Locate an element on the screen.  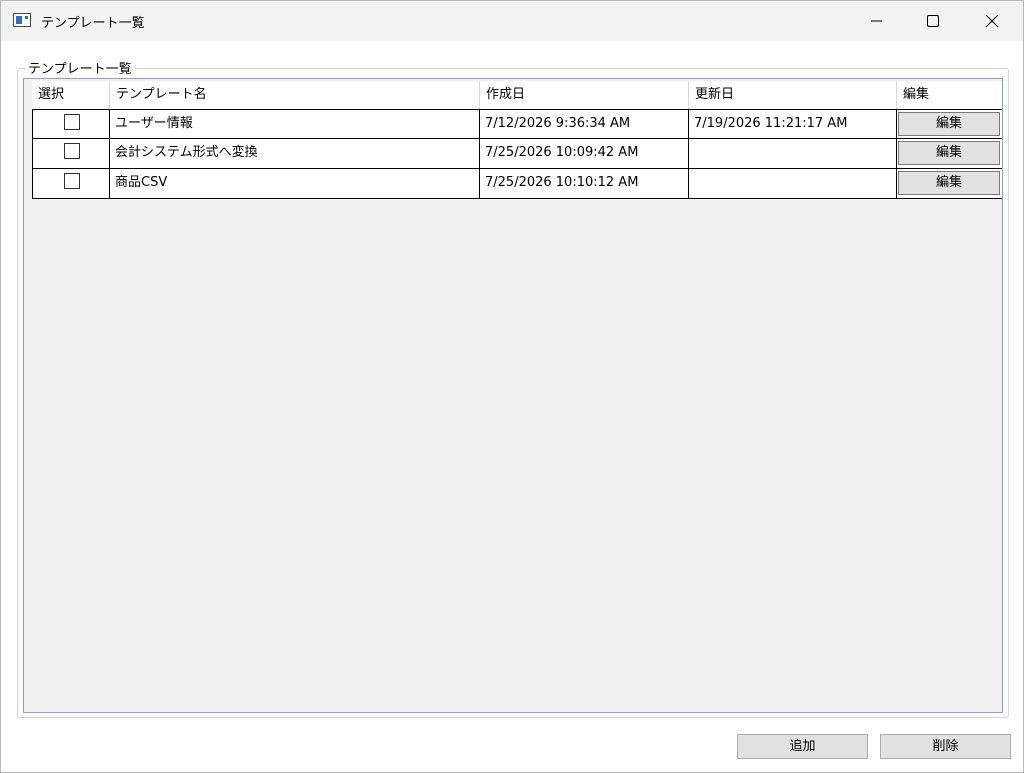
minimize-icon is located at coordinates (876, 21).